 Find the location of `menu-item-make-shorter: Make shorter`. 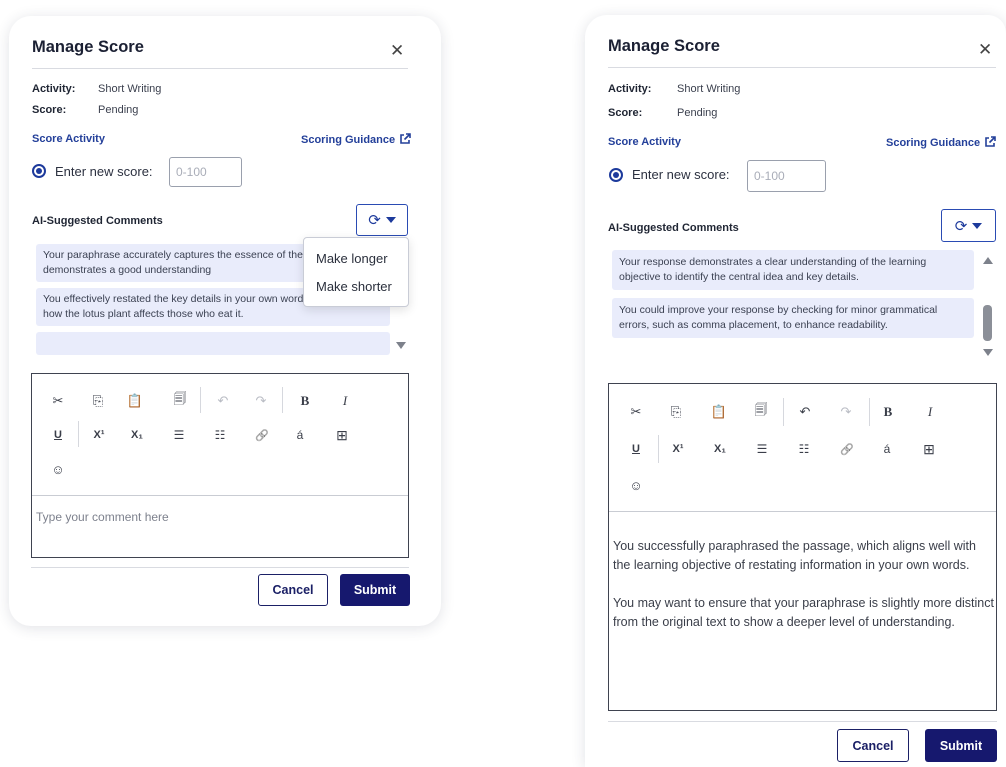

menu-item-make-shorter: Make shorter is located at coordinates (354, 286).